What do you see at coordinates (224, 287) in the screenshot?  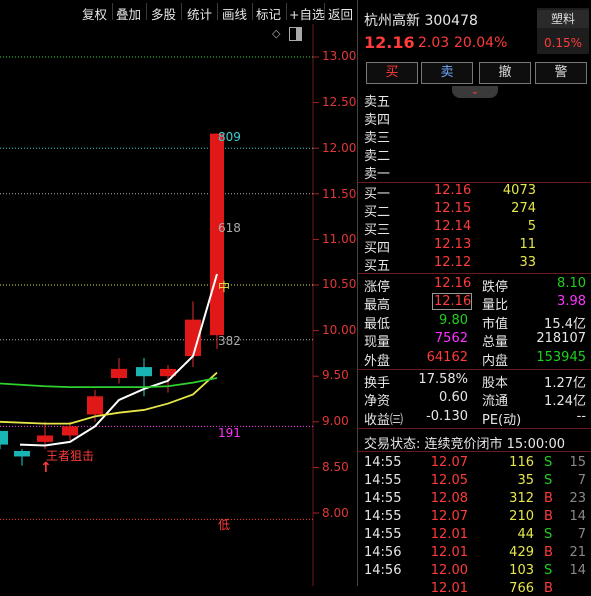 I see `ref-line-label-mid: 中` at bounding box center [224, 287].